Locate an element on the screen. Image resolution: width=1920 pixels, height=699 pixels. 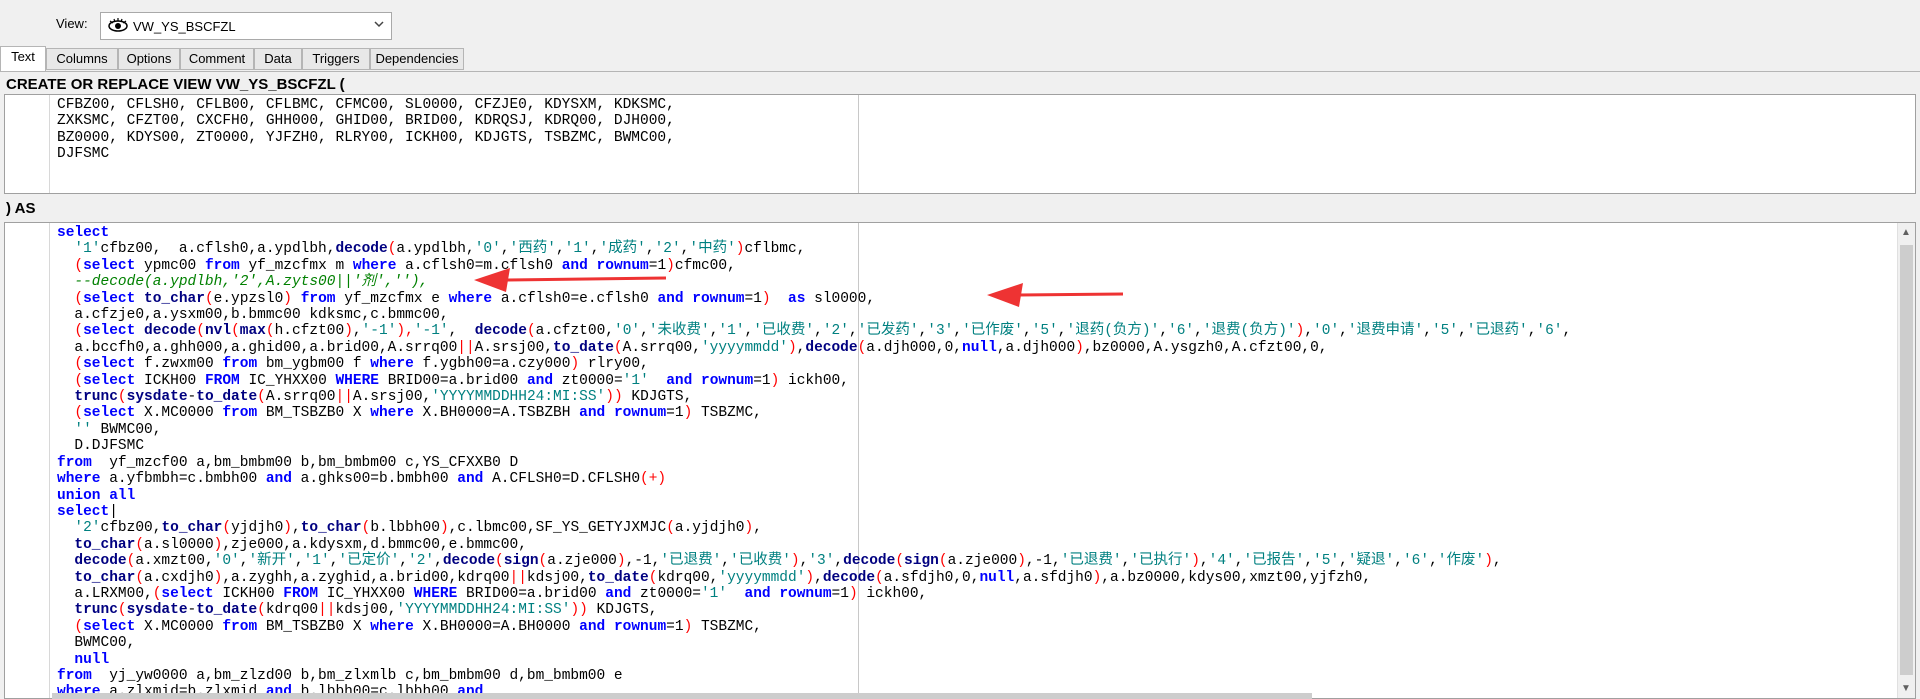
code-token: '已收费' is located at coordinates (784, 331).